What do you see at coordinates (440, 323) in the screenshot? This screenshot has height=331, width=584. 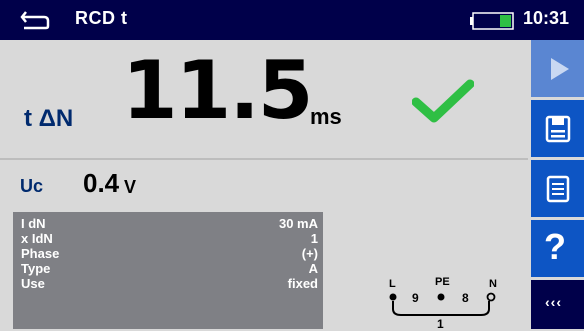 I see `terminal-number-bottom: 1` at bounding box center [440, 323].